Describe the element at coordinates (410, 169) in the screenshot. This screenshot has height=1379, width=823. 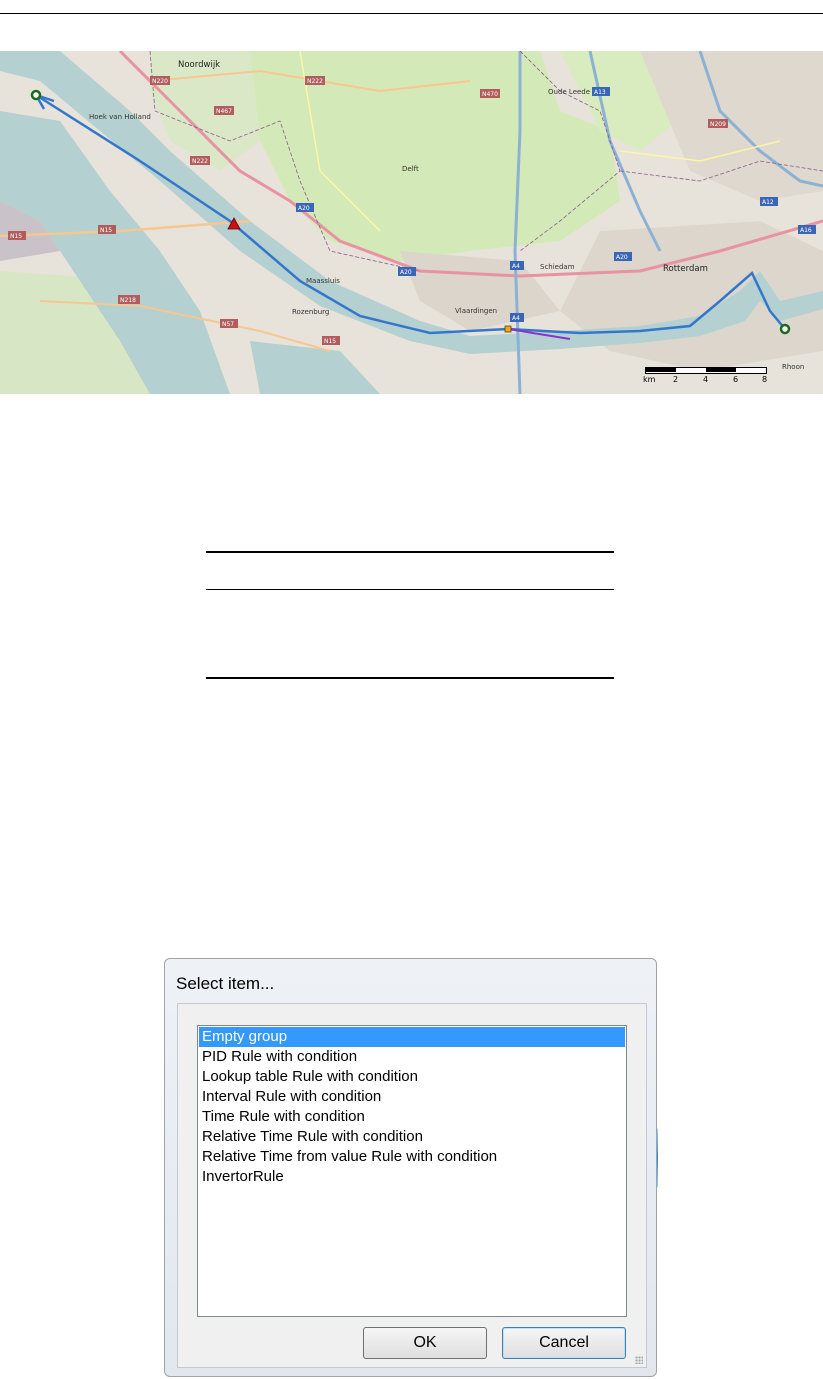
I see `map-label-delft: Delft` at that location.